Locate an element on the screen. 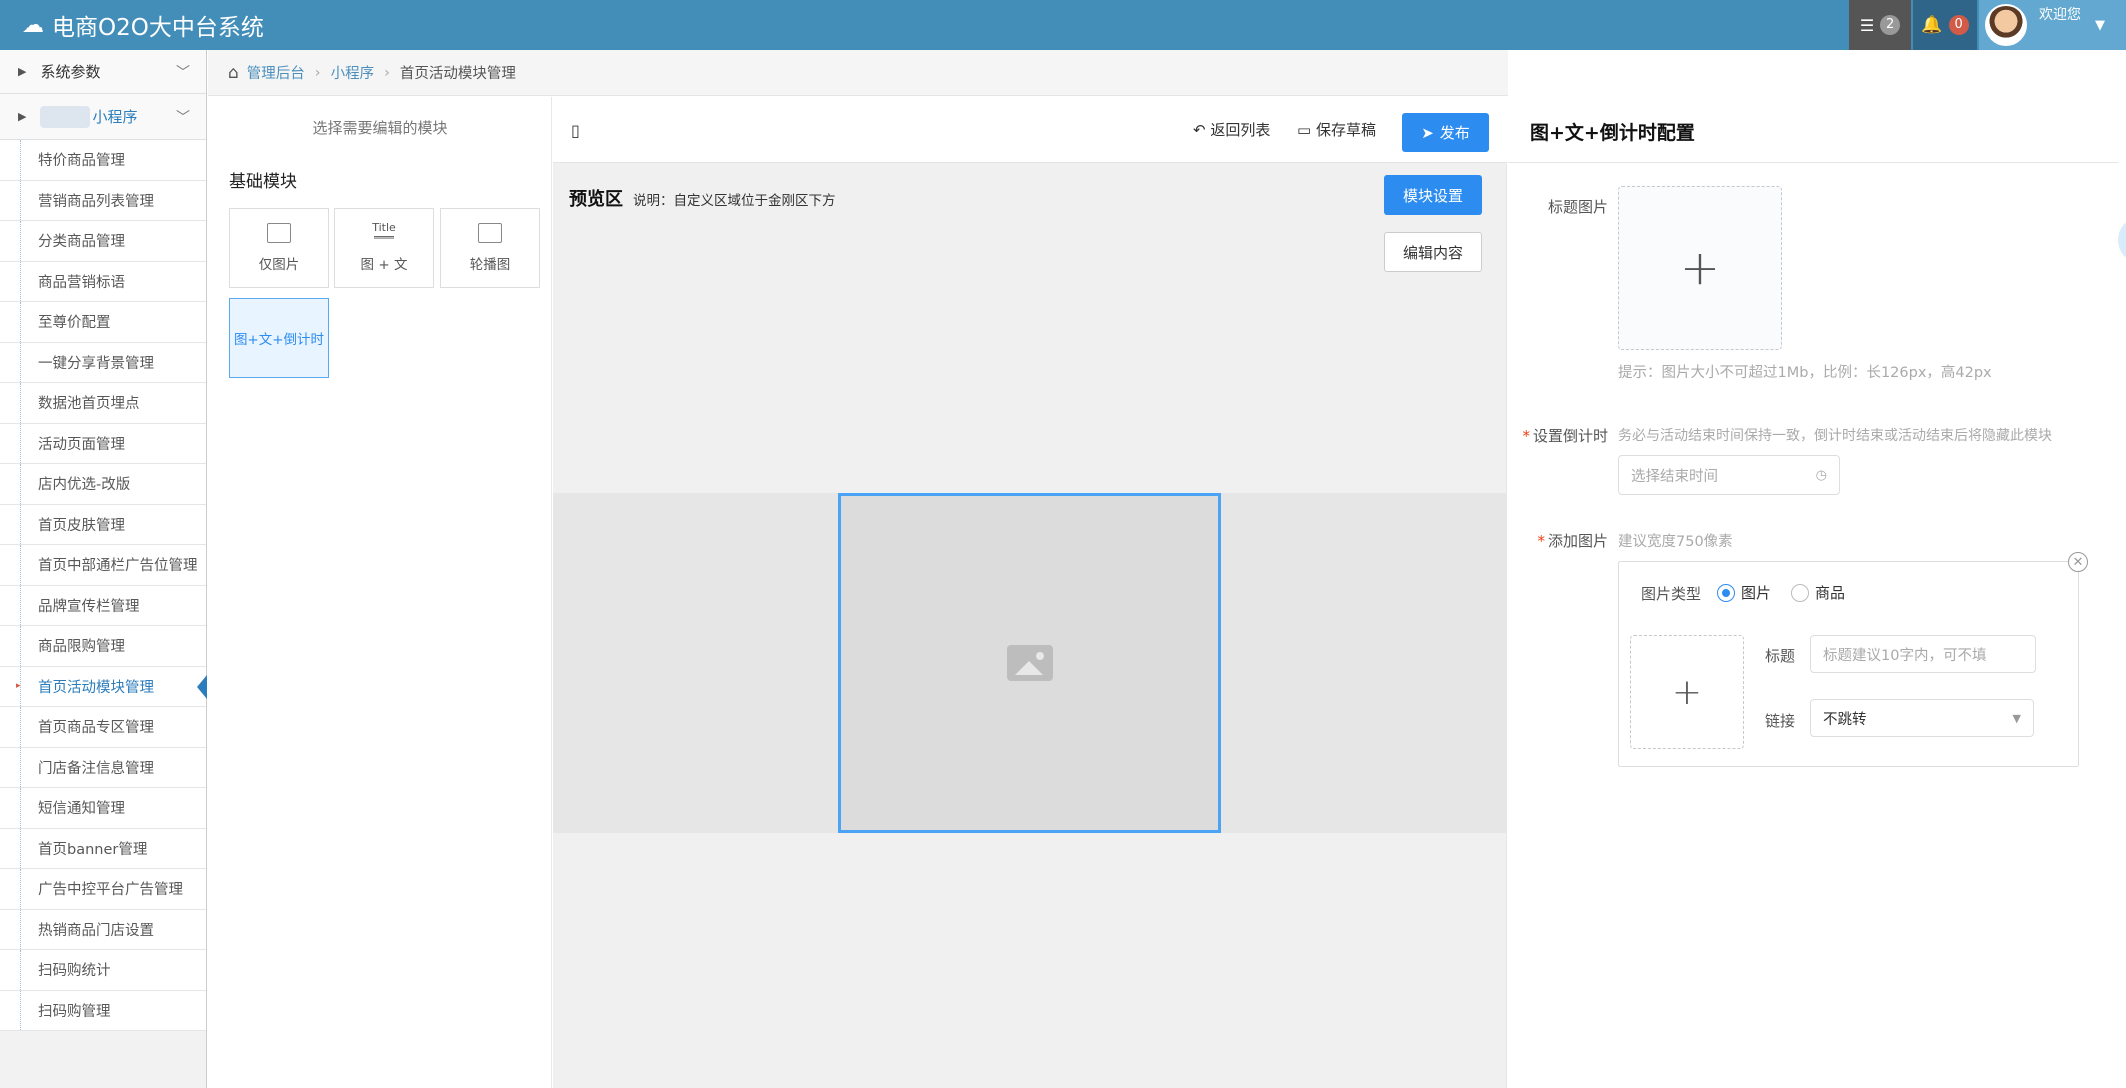 This screenshot has height=1088, width=2126. messages-badge: 2 is located at coordinates (1890, 25).